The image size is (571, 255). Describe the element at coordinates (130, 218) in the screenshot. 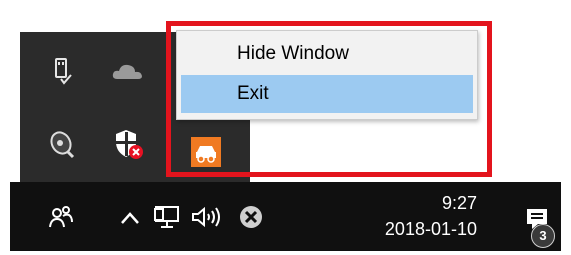

I see `chevron-up-icon` at that location.